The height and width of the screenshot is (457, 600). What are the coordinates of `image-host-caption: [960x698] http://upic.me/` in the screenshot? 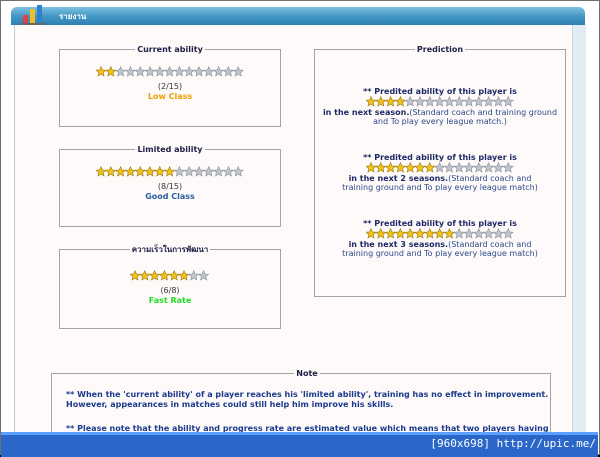 It's located at (513, 443).